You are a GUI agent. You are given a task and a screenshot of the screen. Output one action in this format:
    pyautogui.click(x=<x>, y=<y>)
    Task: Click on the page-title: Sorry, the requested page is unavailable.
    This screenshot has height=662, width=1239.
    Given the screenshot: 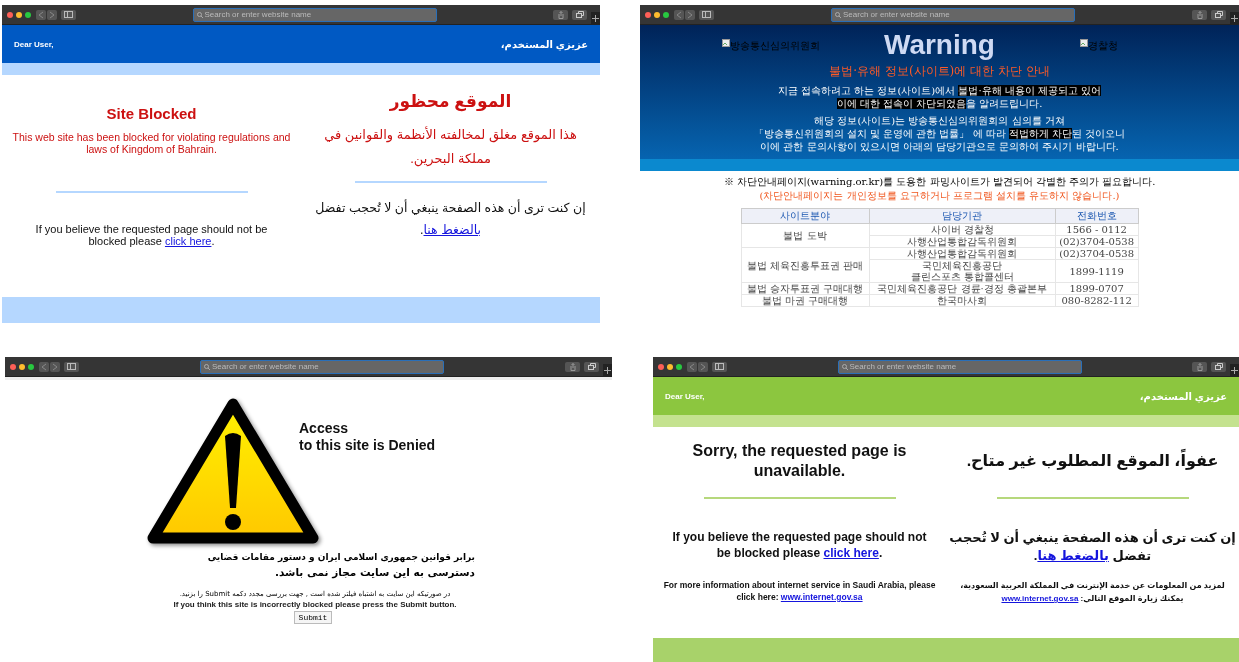 What is the action you would take?
    pyautogui.click(x=799, y=461)
    